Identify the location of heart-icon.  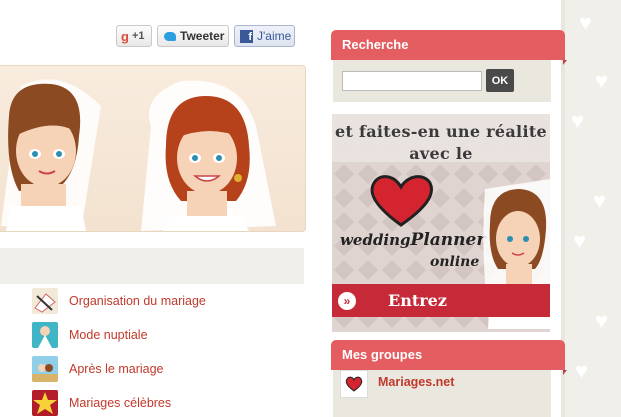
(354, 384).